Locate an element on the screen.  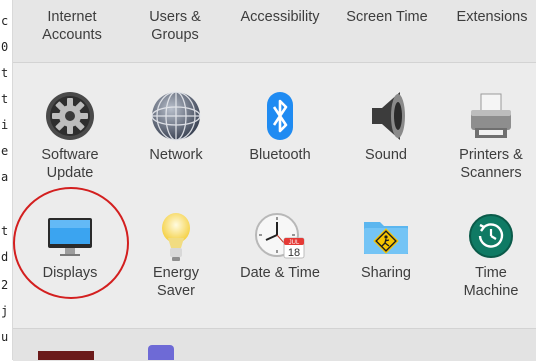
bluetooth-icon is located at coordinates (280, 116).